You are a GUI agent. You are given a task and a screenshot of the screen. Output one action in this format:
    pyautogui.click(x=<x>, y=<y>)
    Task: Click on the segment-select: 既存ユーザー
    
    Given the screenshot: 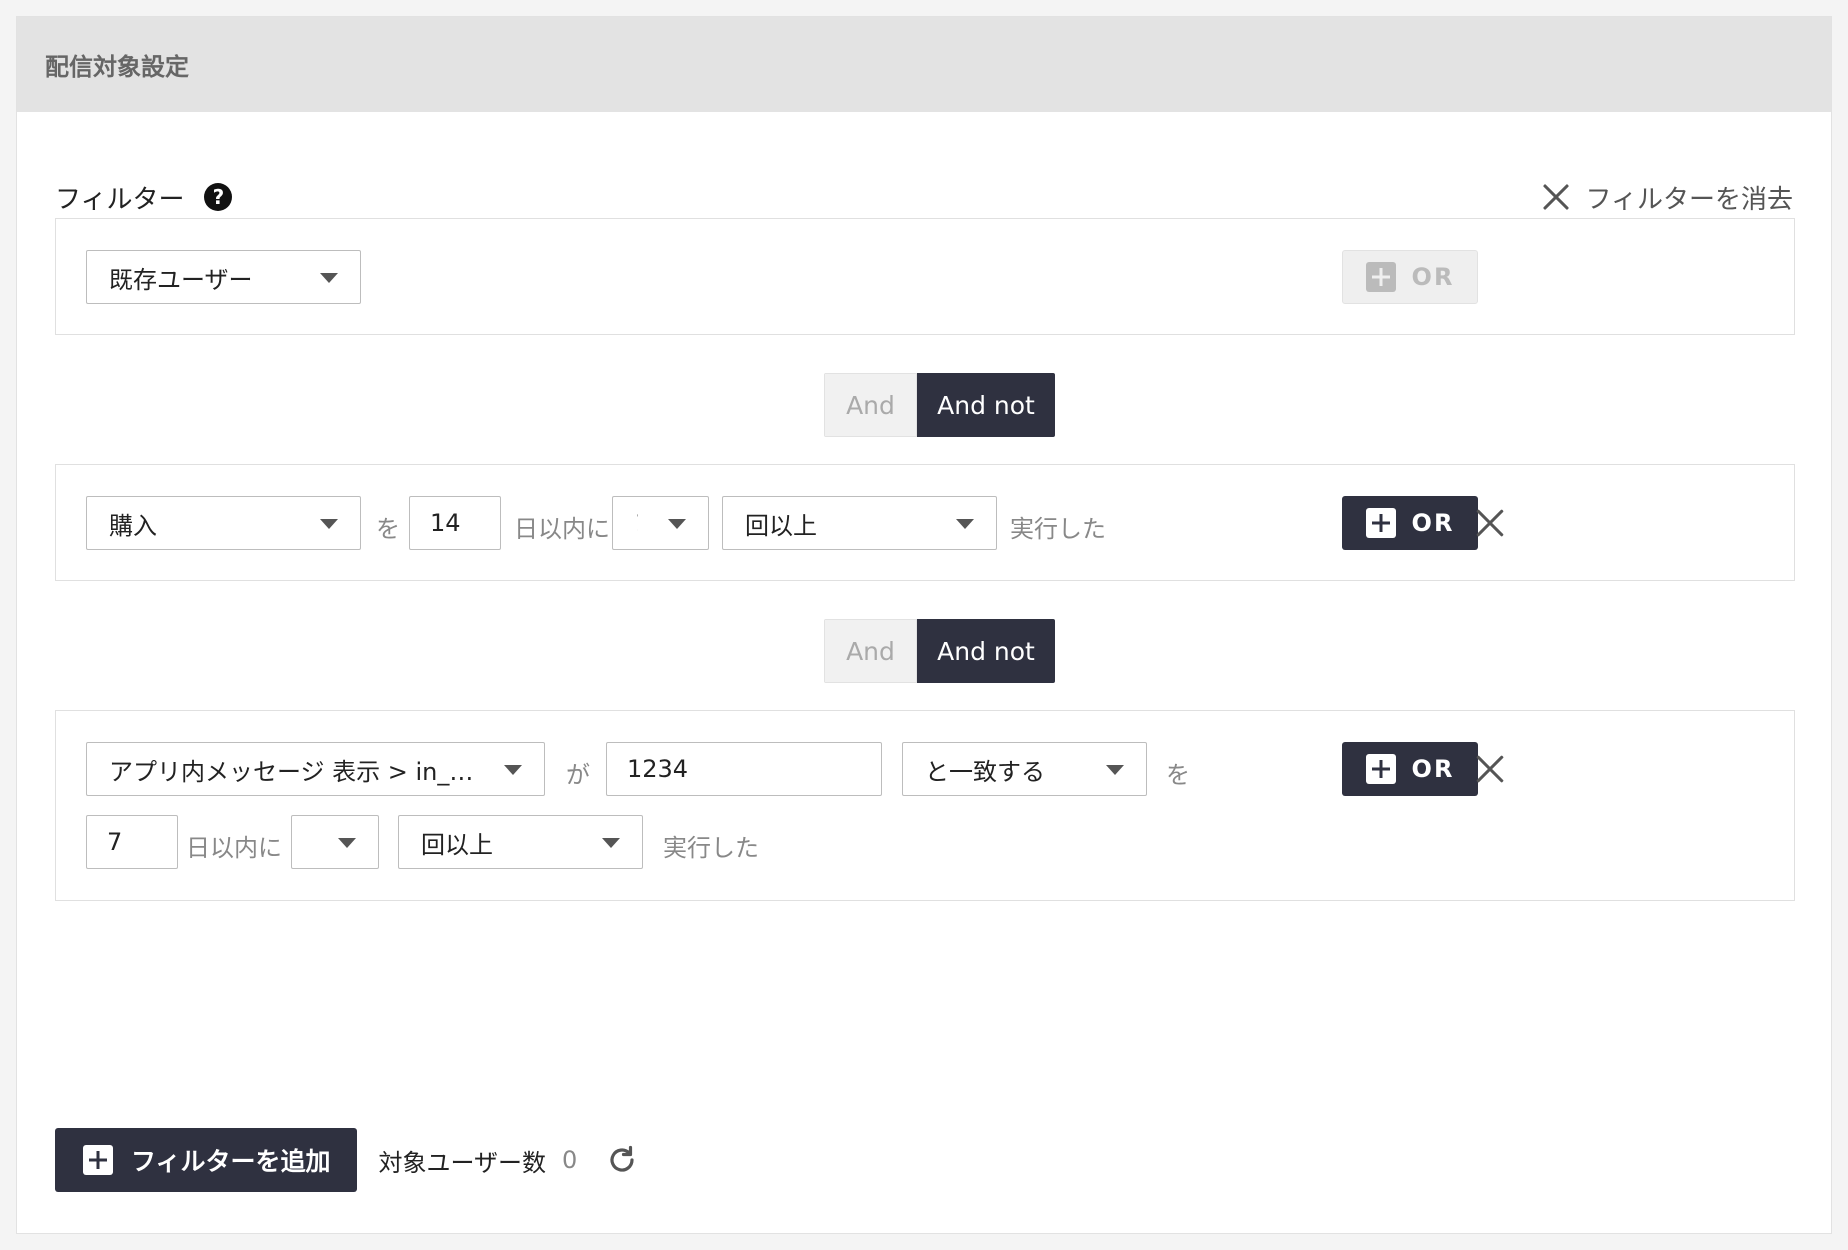 What is the action you would take?
    pyautogui.click(x=223, y=277)
    